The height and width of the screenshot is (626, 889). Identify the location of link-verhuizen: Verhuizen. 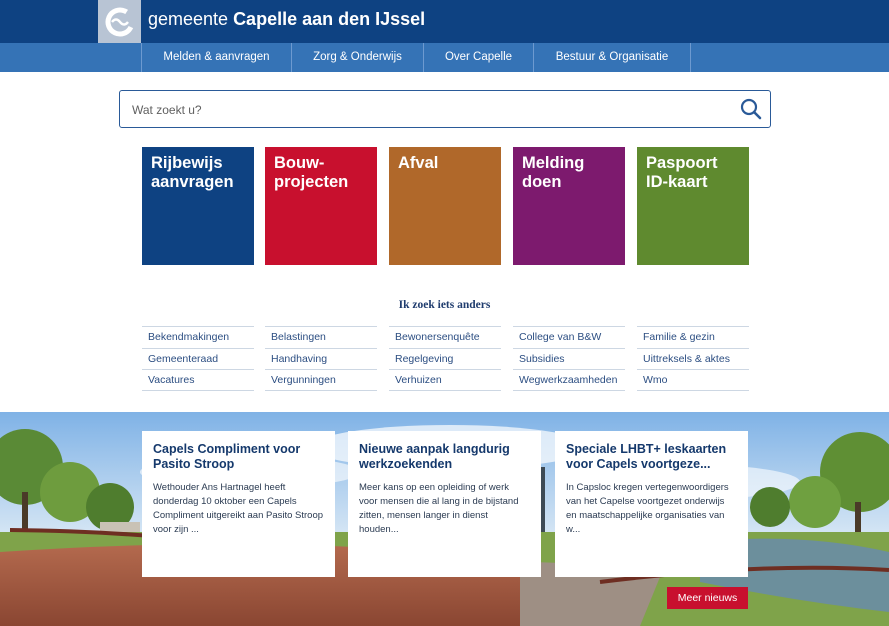
(445, 380).